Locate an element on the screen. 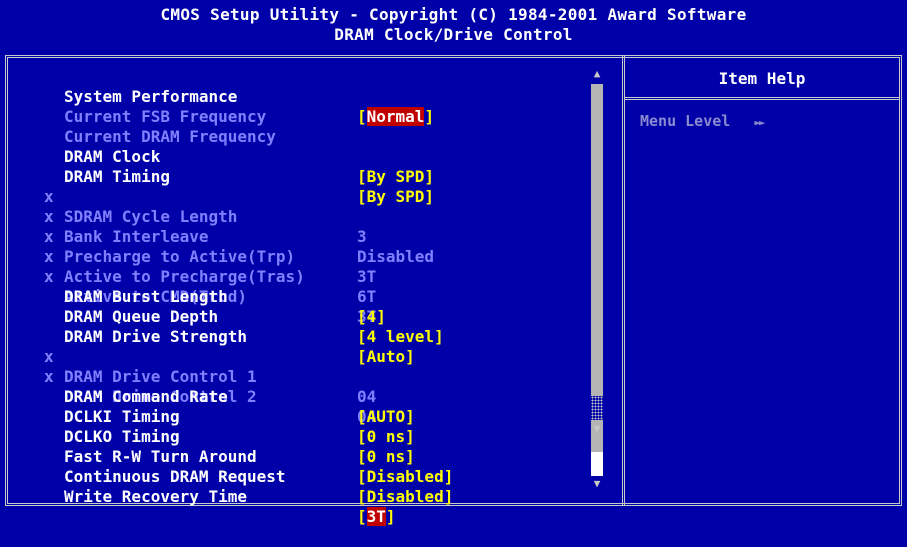 This screenshot has height=547, width=907. setting-write-recovery-time: Write Recovery Time [3T] is located at coordinates (295, 496).